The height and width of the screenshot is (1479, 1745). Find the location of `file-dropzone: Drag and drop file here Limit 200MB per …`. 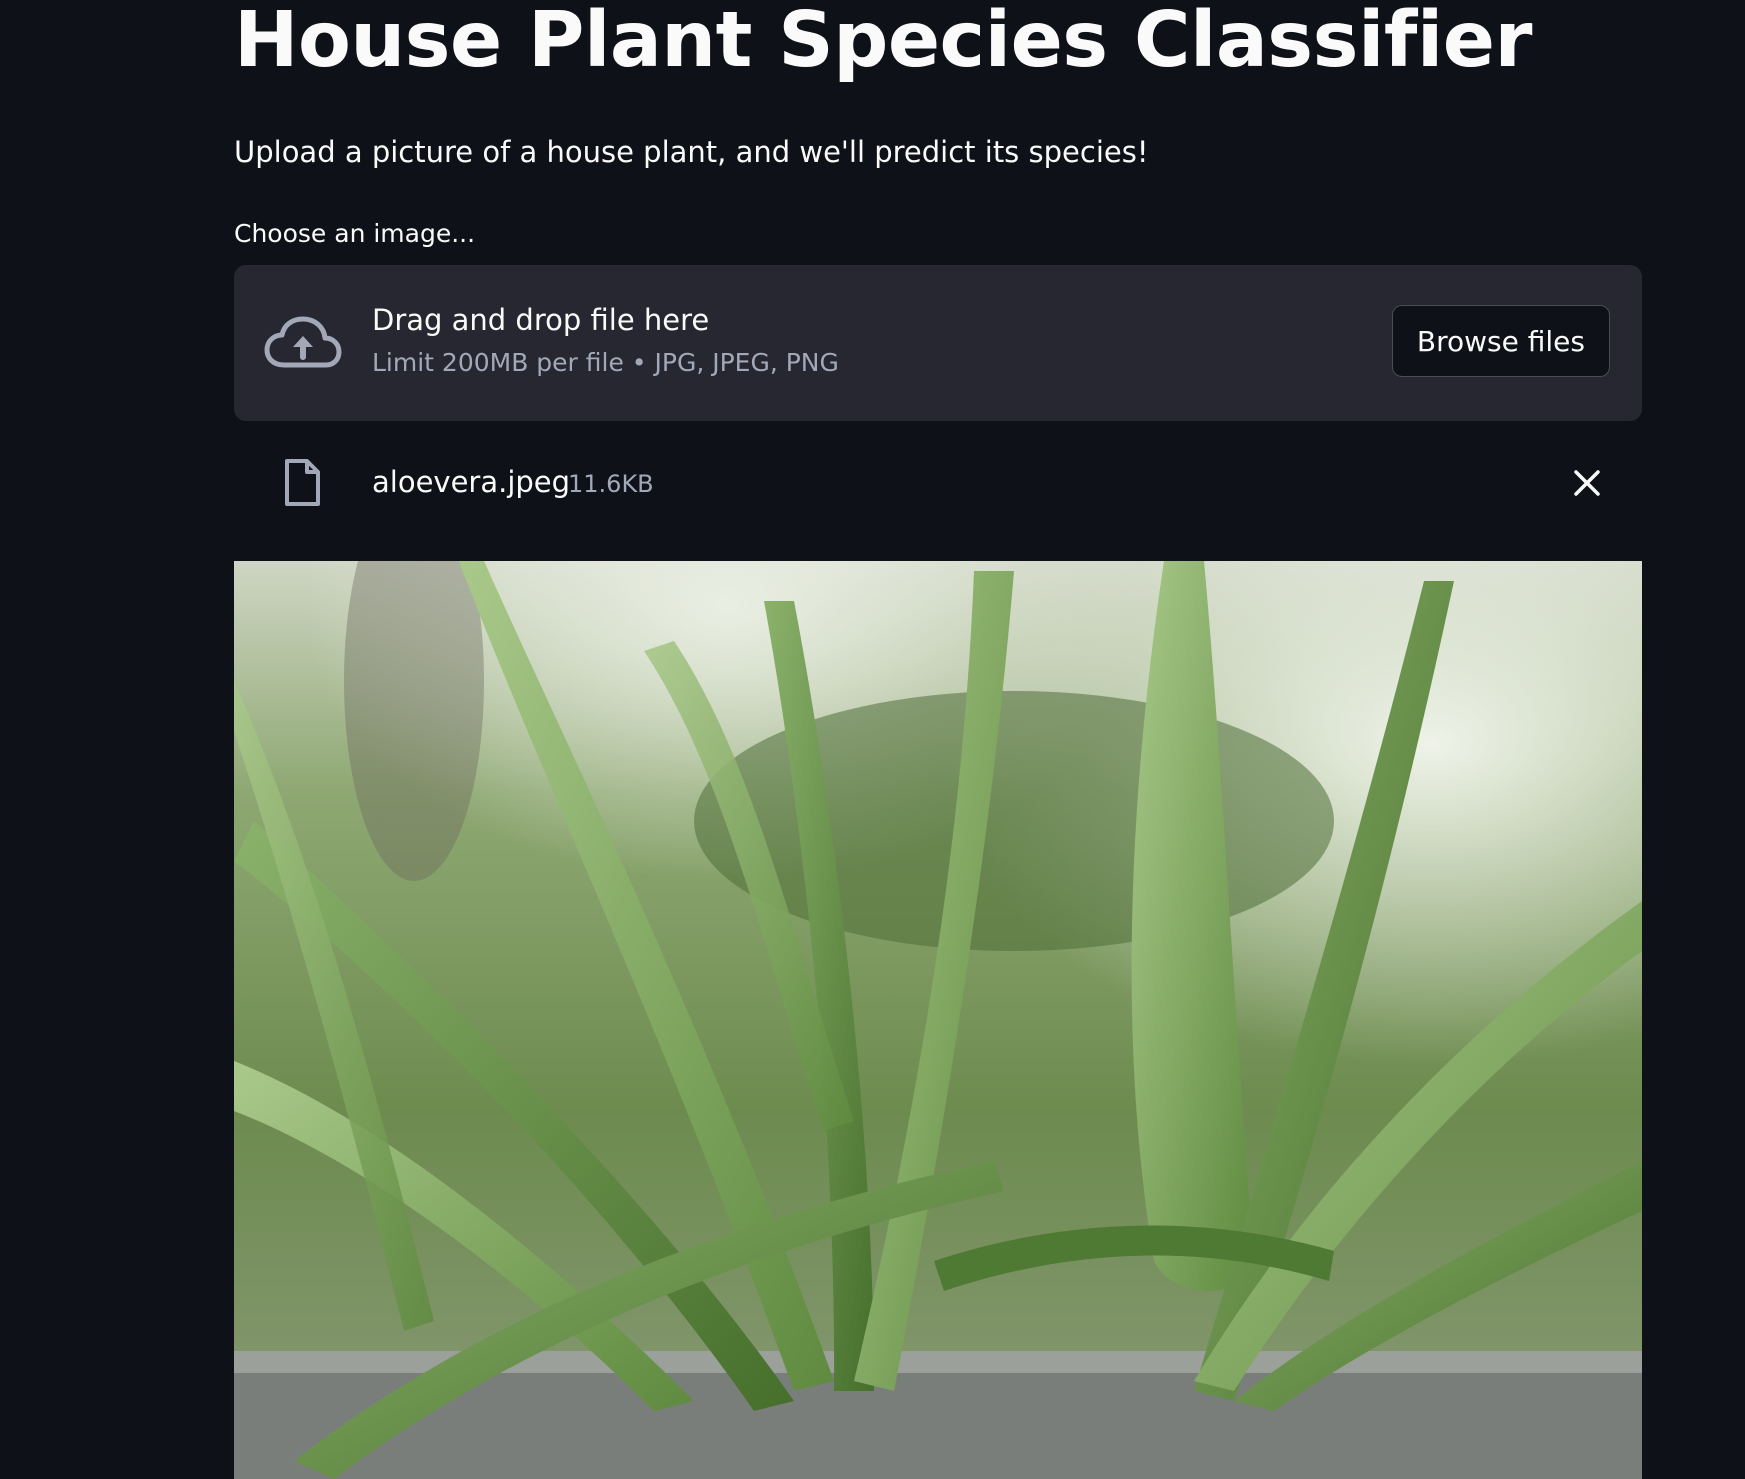

file-dropzone: Drag and drop file here Limit 200MB per … is located at coordinates (938, 343).